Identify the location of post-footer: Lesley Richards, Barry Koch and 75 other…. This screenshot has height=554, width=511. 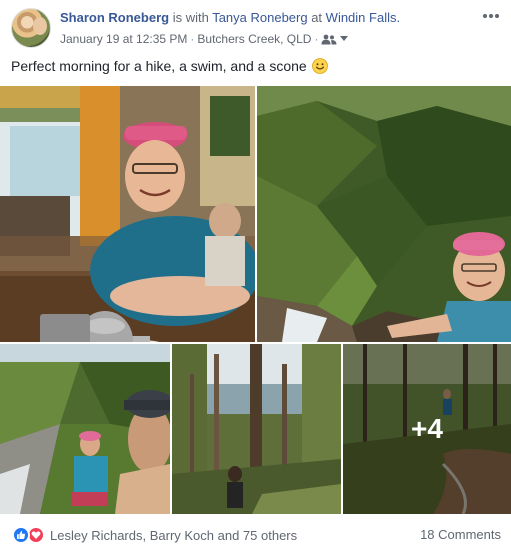
(255, 535).